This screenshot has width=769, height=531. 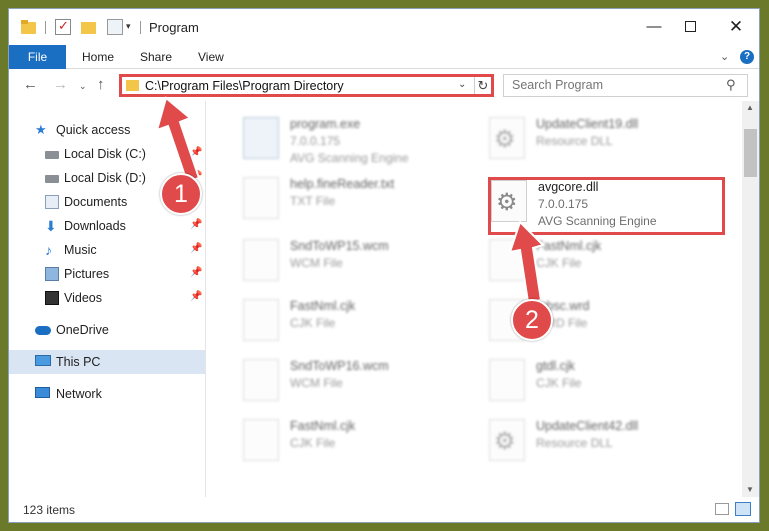 What do you see at coordinates (107, 130) in the screenshot?
I see `sidebar-item-quick-access: ★ Quick access` at bounding box center [107, 130].